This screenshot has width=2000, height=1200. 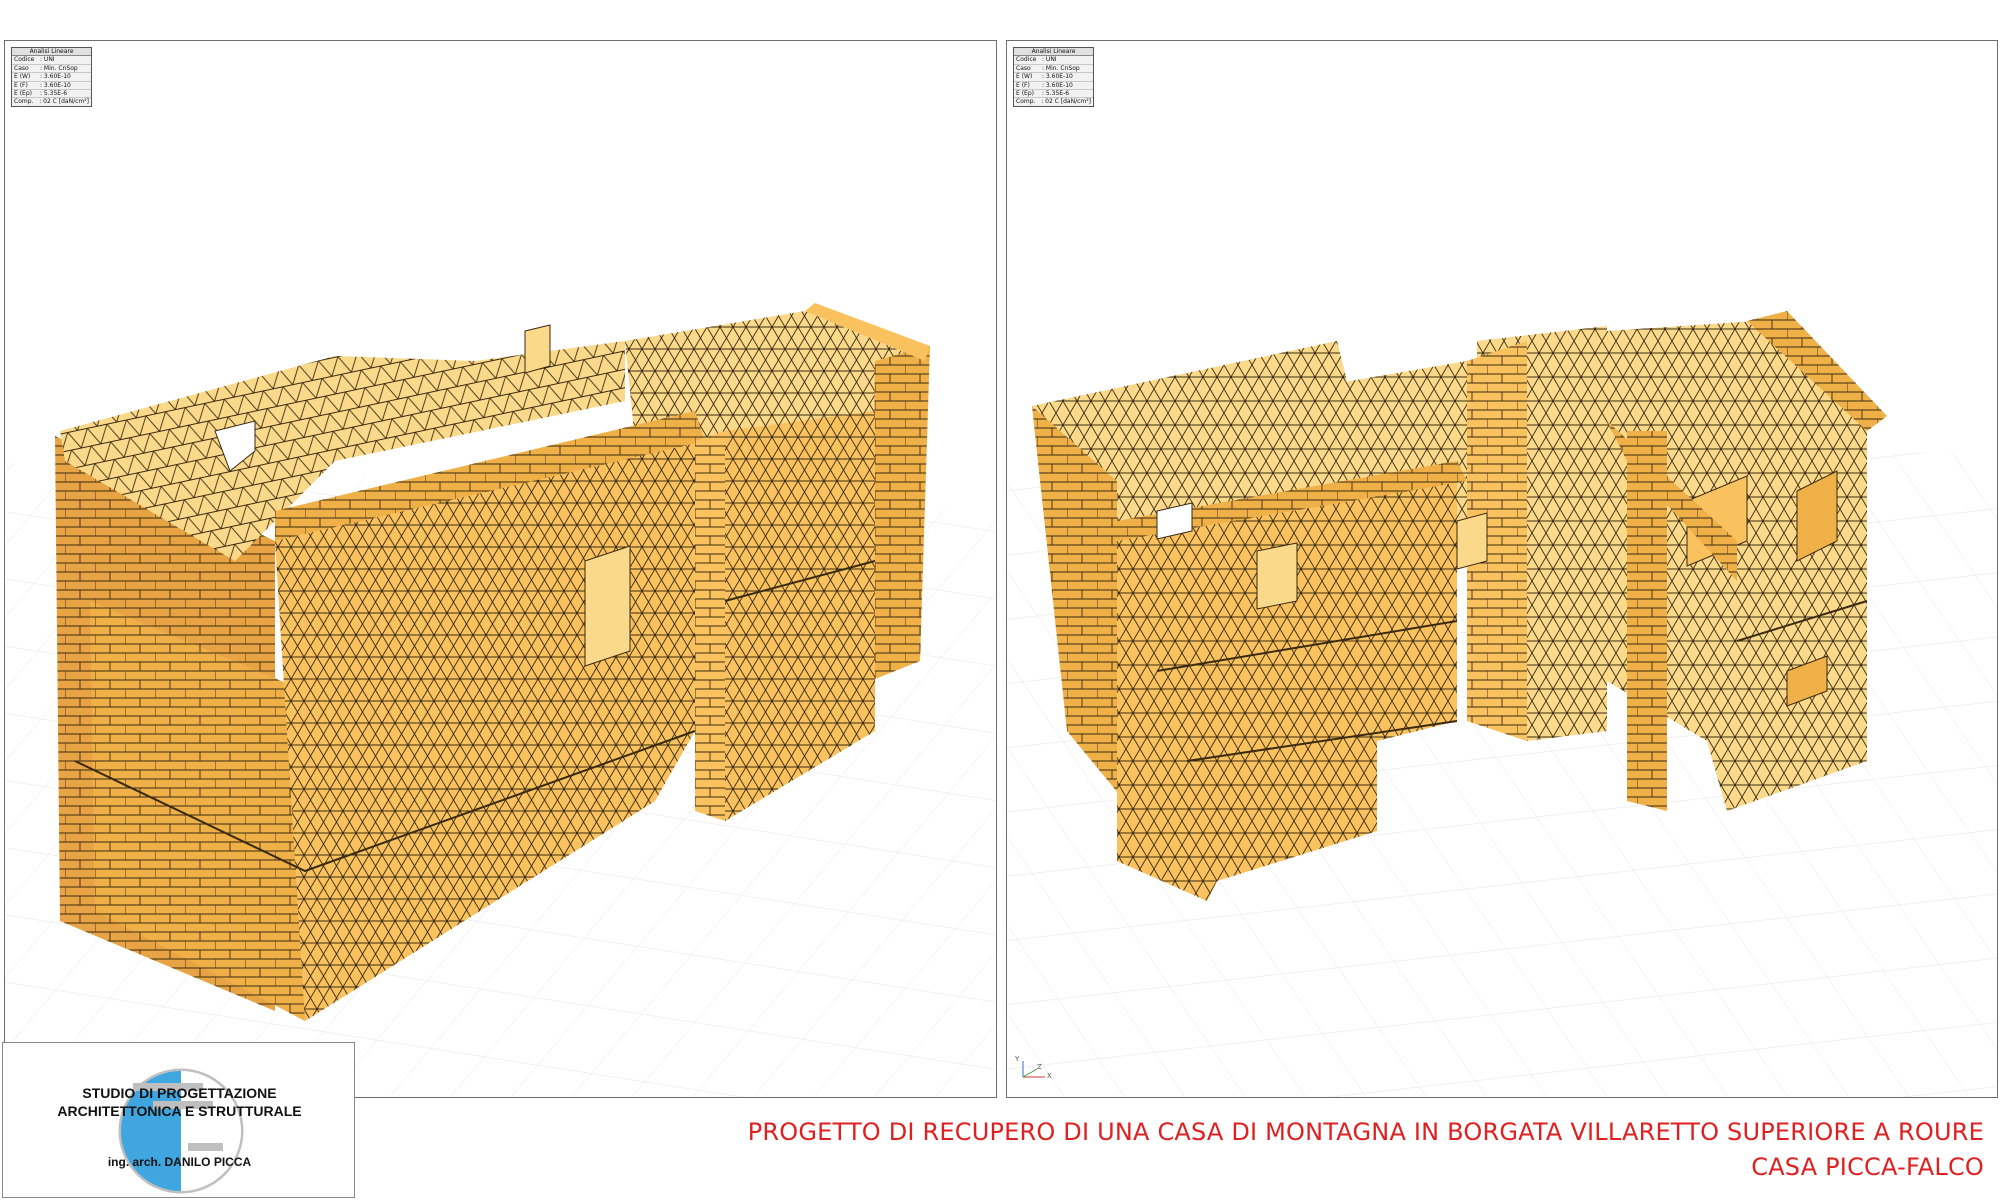 I want to click on logo-mark-icon, so click(x=181, y=1131).